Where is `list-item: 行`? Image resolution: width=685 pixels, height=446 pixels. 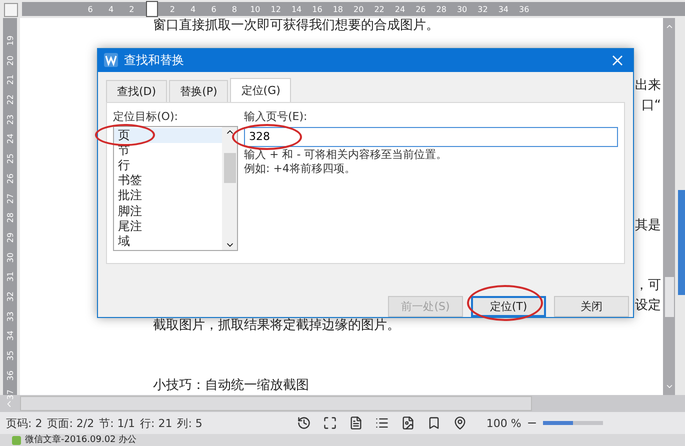
list-item: 行 is located at coordinates (168, 166).